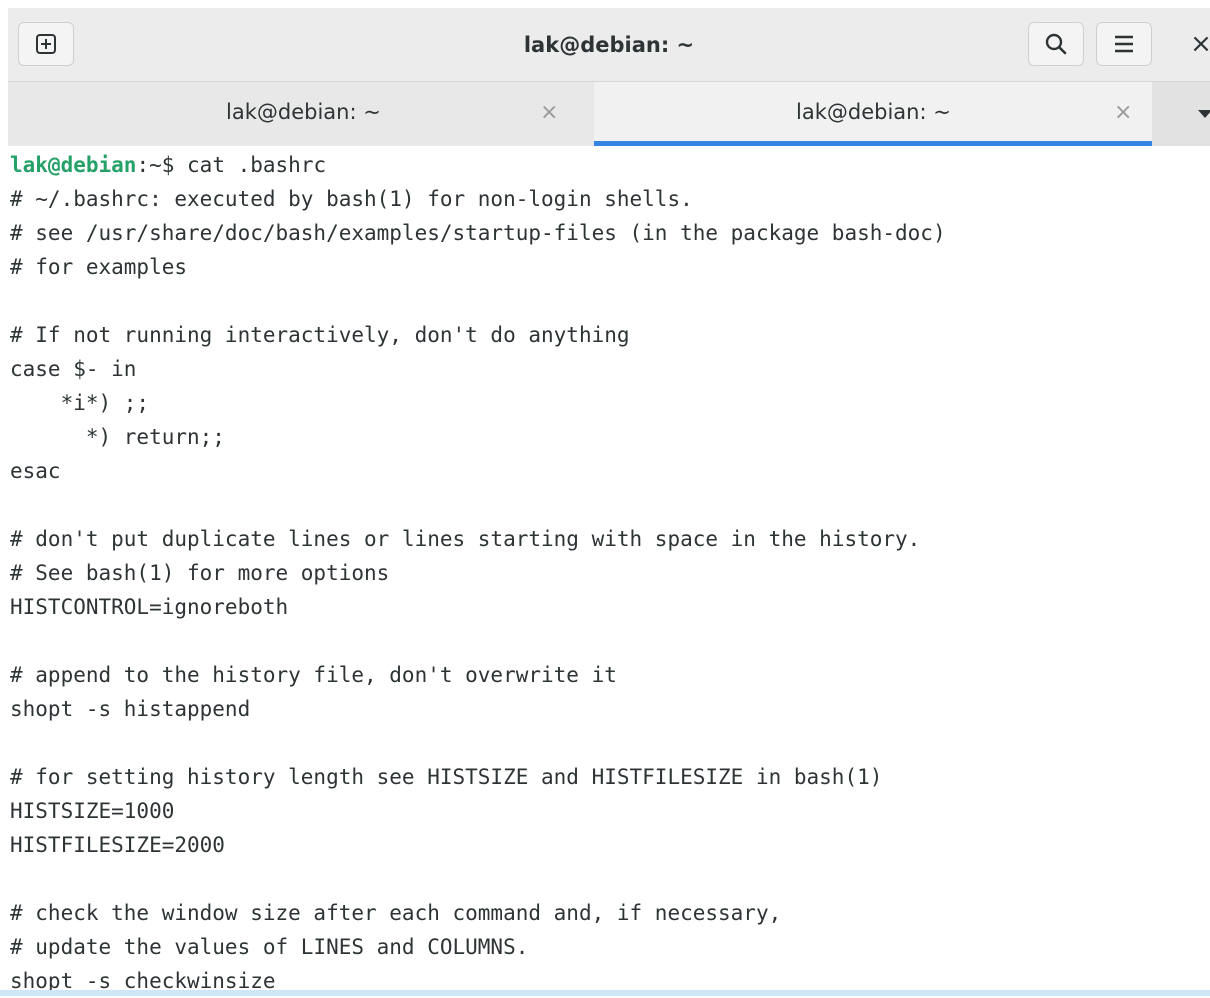  Describe the element at coordinates (1204, 114) in the screenshot. I see `chevron-down-icon` at that location.